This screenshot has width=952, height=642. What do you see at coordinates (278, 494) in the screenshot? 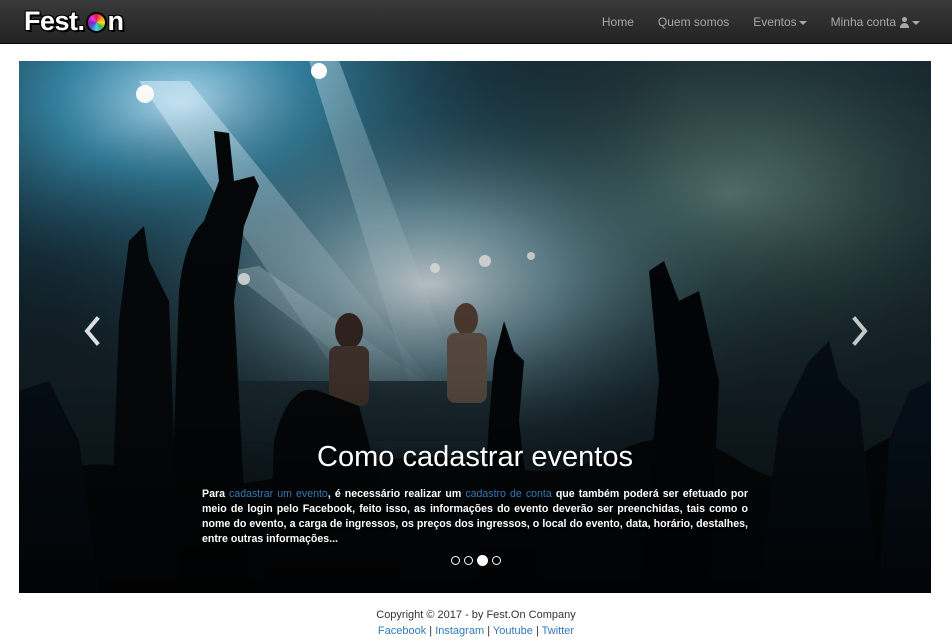
I see `cadastrar-evento-link: cadastrar um evento` at bounding box center [278, 494].